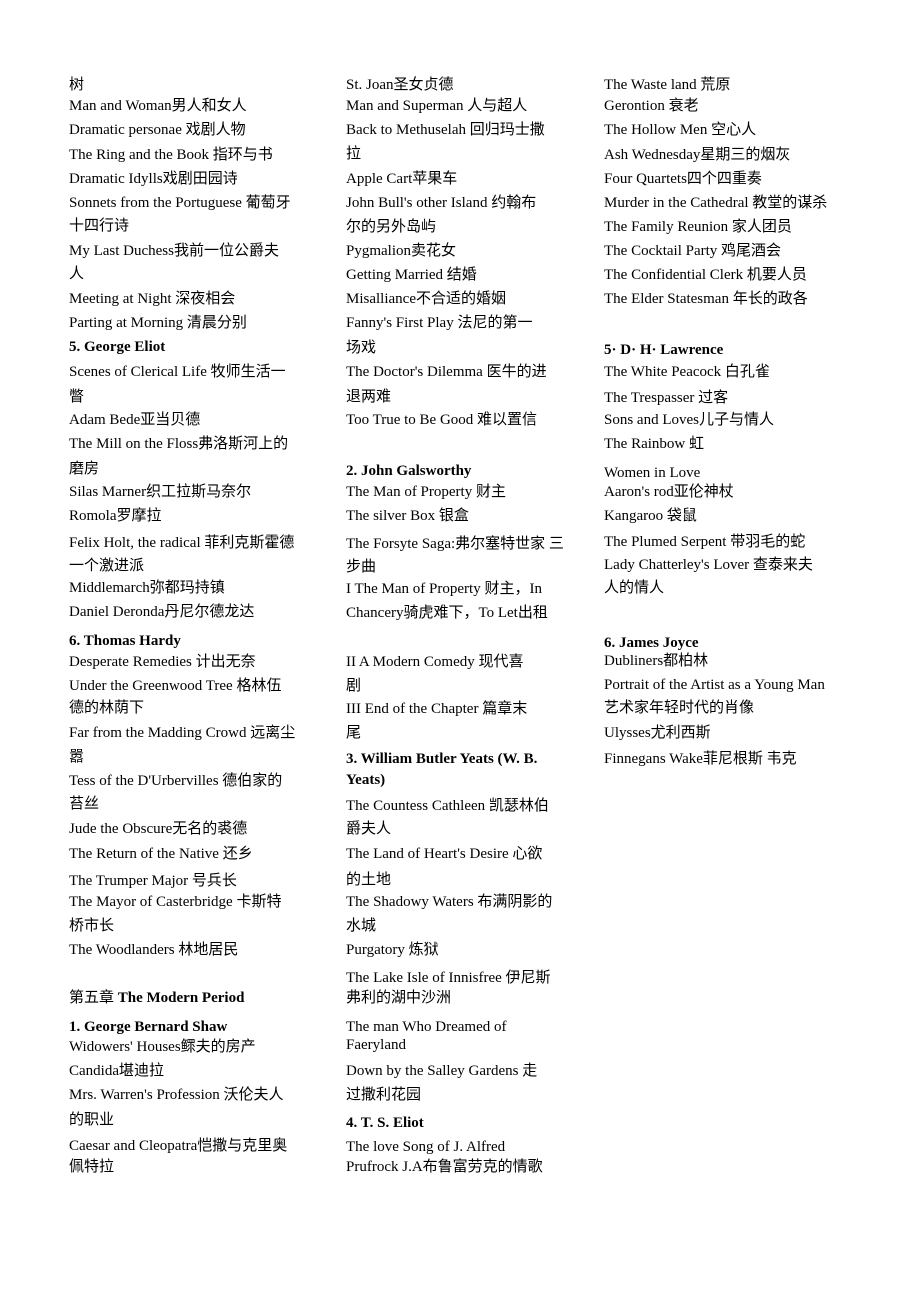 Image resolution: width=920 pixels, height=1302 pixels. I want to click on list-item: 剧, so click(353, 686).